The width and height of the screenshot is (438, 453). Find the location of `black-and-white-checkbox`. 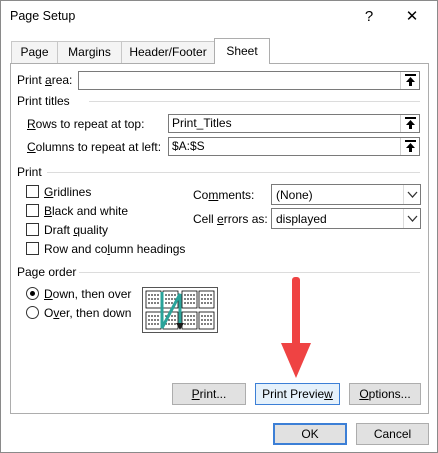

black-and-white-checkbox is located at coordinates (32, 210).